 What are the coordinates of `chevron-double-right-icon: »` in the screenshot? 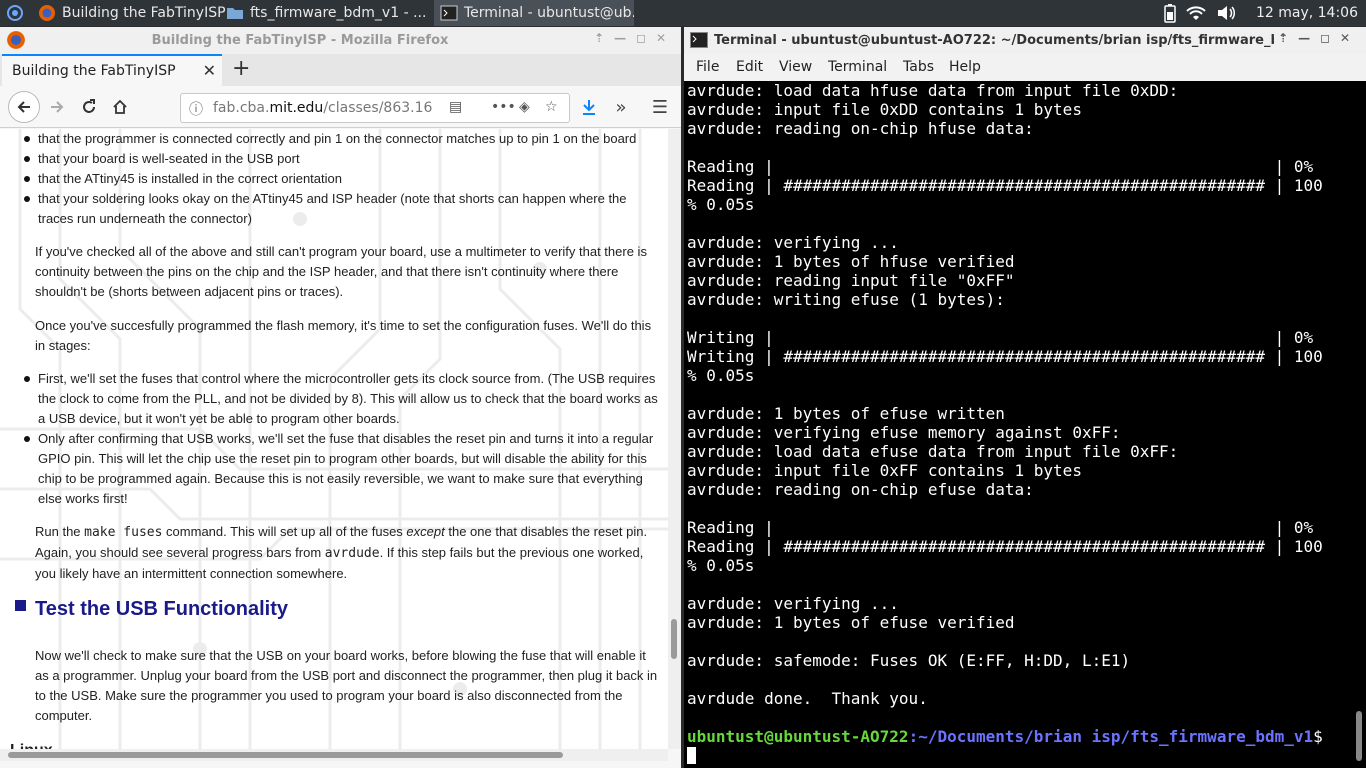 It's located at (621, 107).